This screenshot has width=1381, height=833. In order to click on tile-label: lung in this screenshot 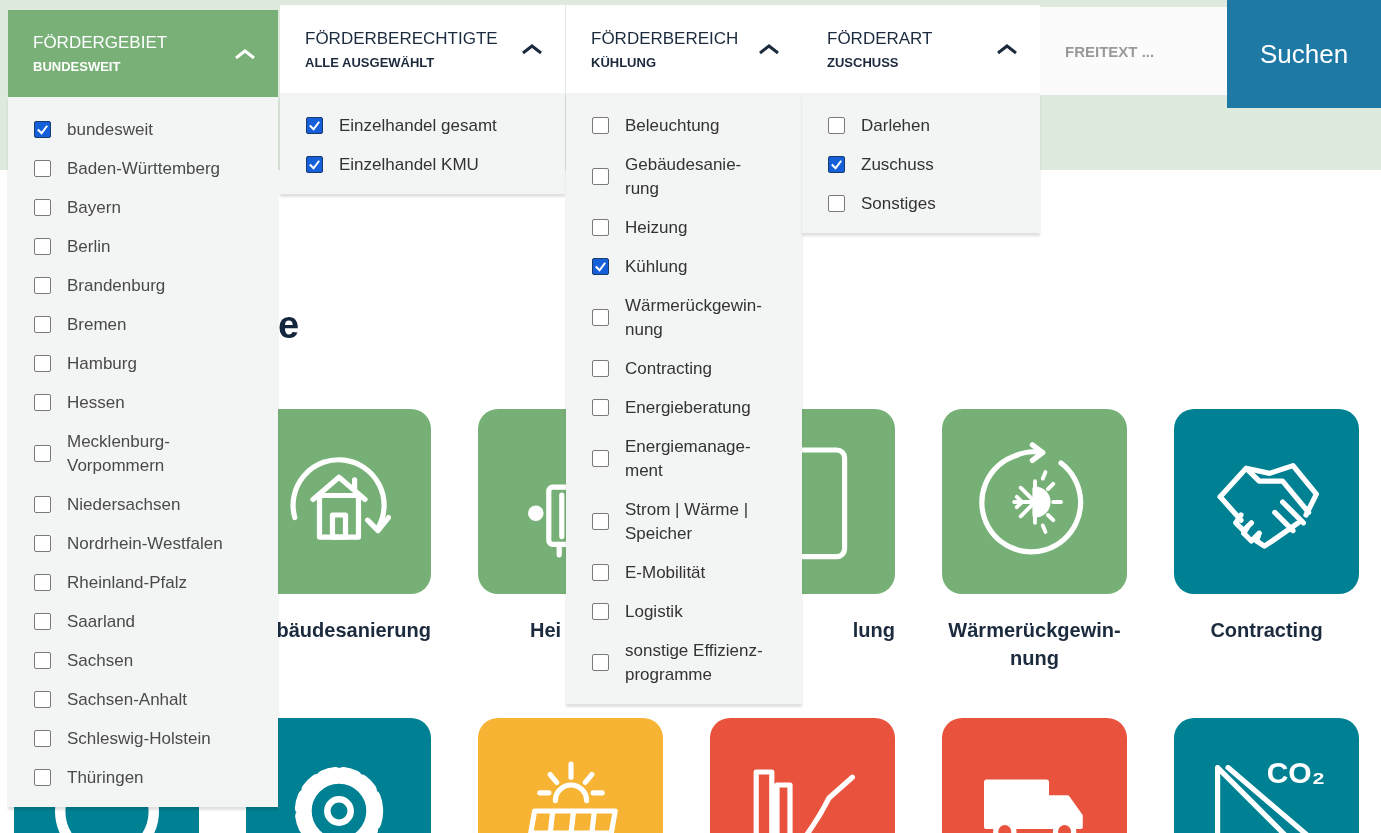, I will do `click(873, 630)`.